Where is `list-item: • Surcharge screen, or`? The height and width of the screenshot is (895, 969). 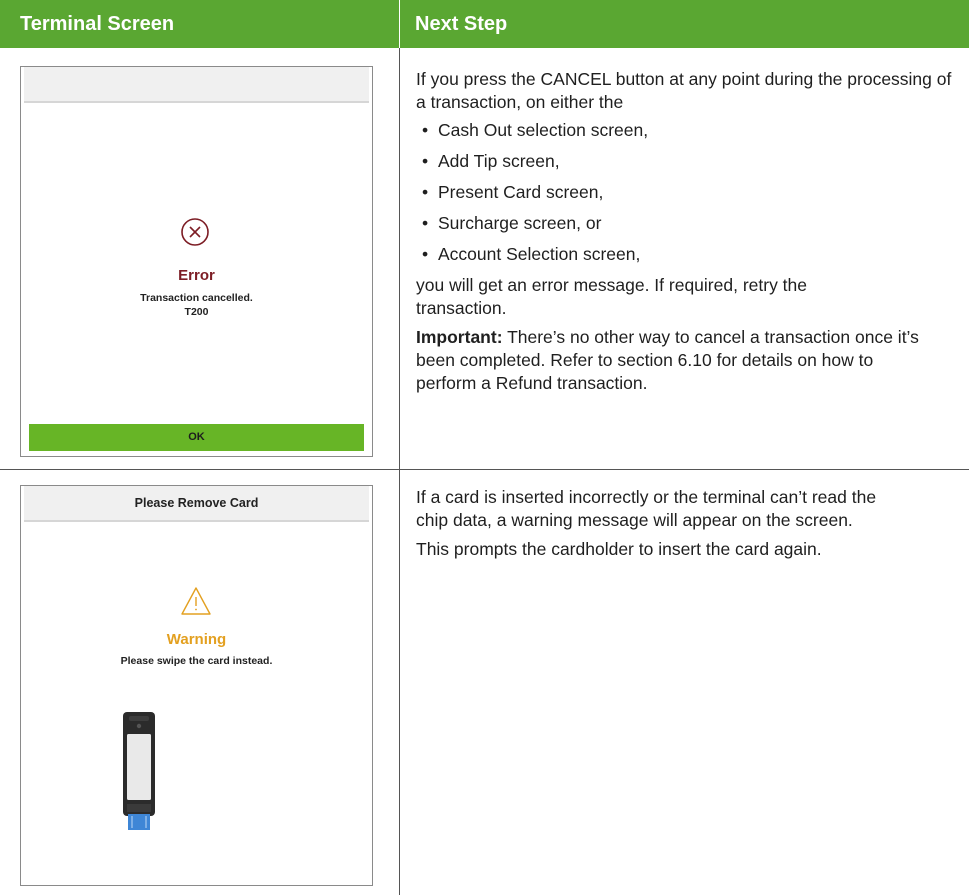
list-item: • Surcharge screen, or is located at coordinates (512, 223).